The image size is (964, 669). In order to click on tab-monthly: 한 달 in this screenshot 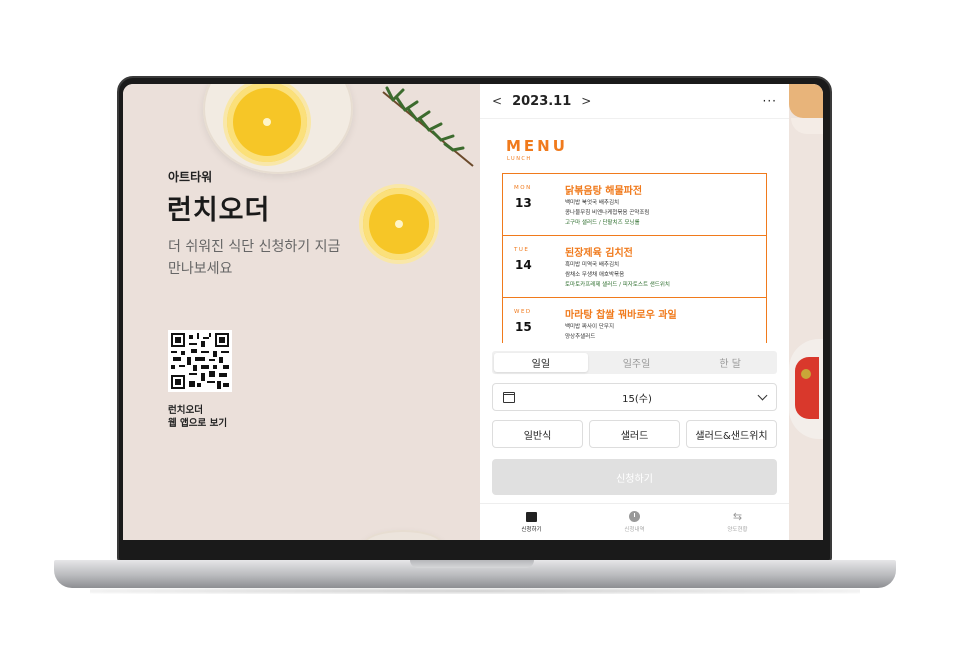, I will do `click(730, 362)`.